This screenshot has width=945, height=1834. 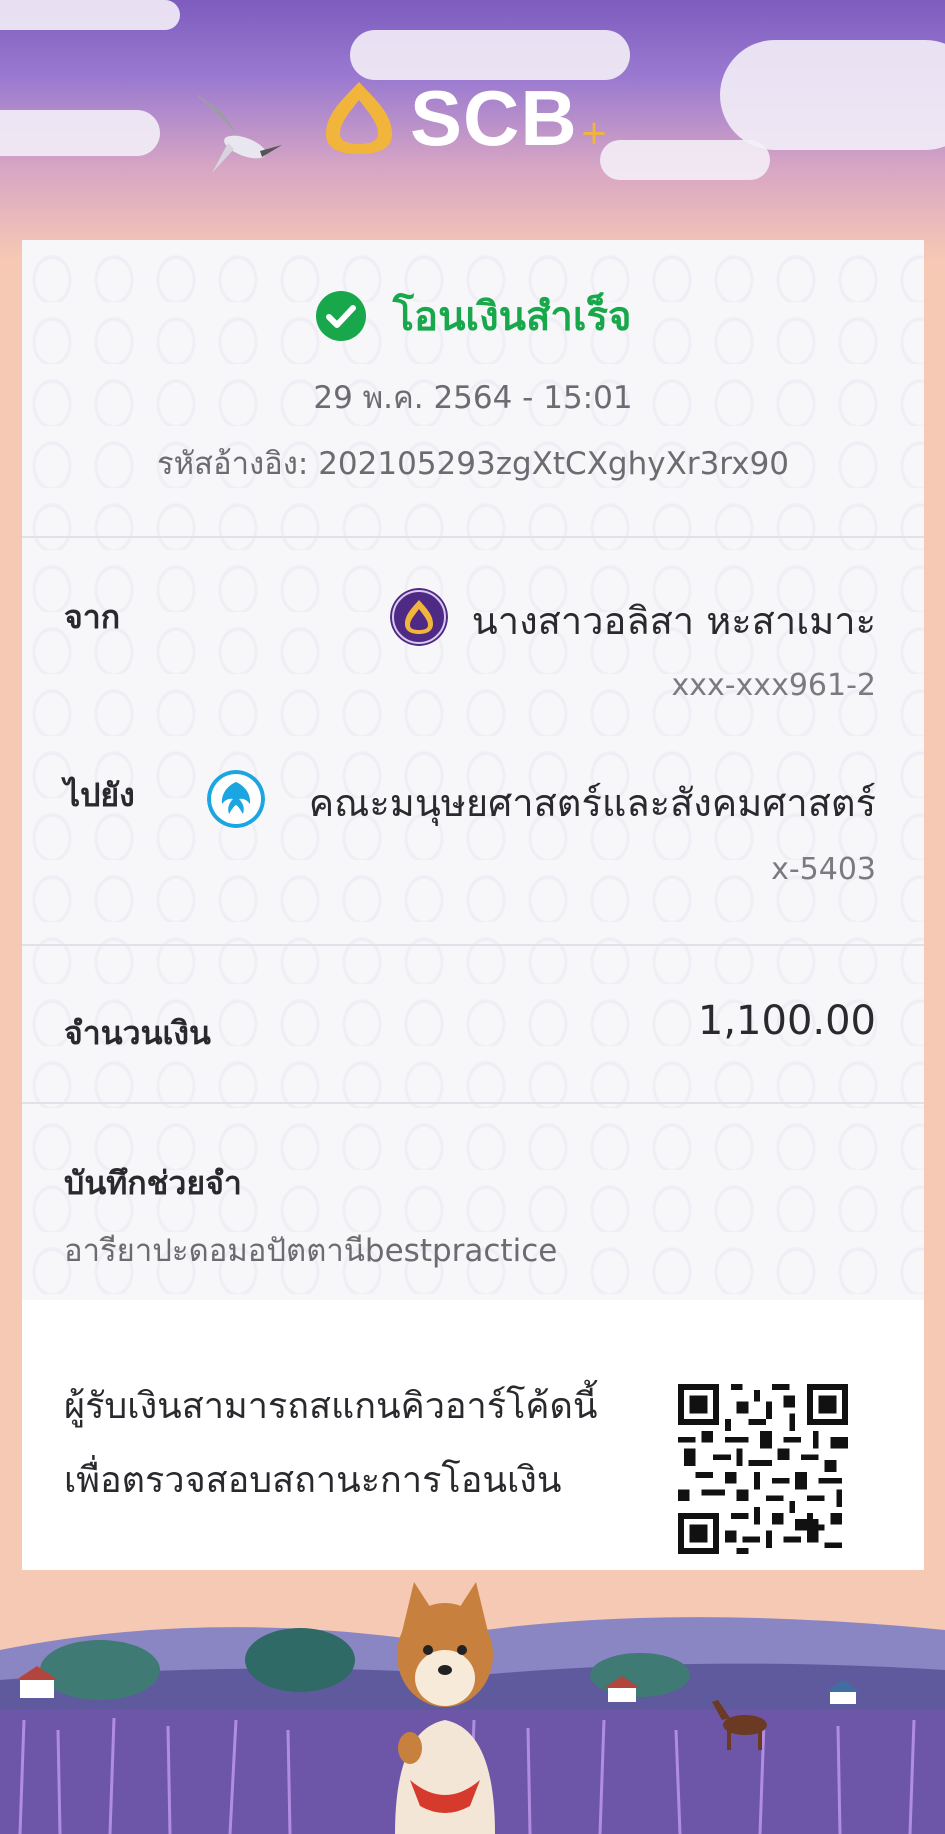 What do you see at coordinates (331, 1406) in the screenshot?
I see `qr-instruction-line1: ผู้รับเงินสามารถสแกนคิวอาร์โค้ดนี้` at bounding box center [331, 1406].